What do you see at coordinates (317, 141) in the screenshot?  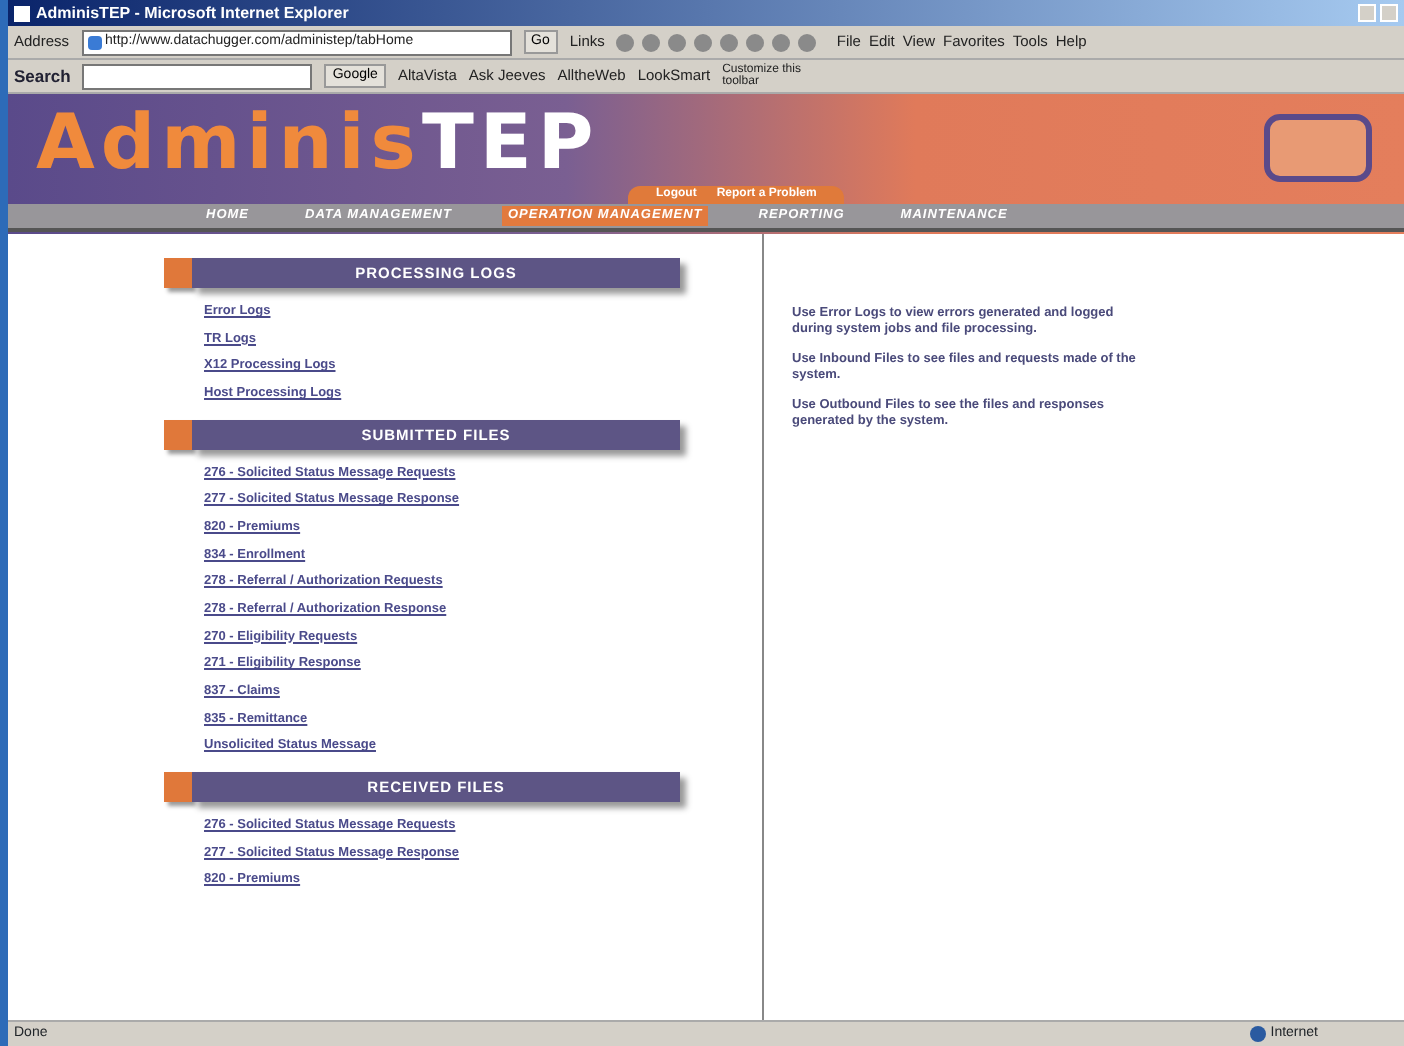 I see `app-logo: AdminisTEP` at bounding box center [317, 141].